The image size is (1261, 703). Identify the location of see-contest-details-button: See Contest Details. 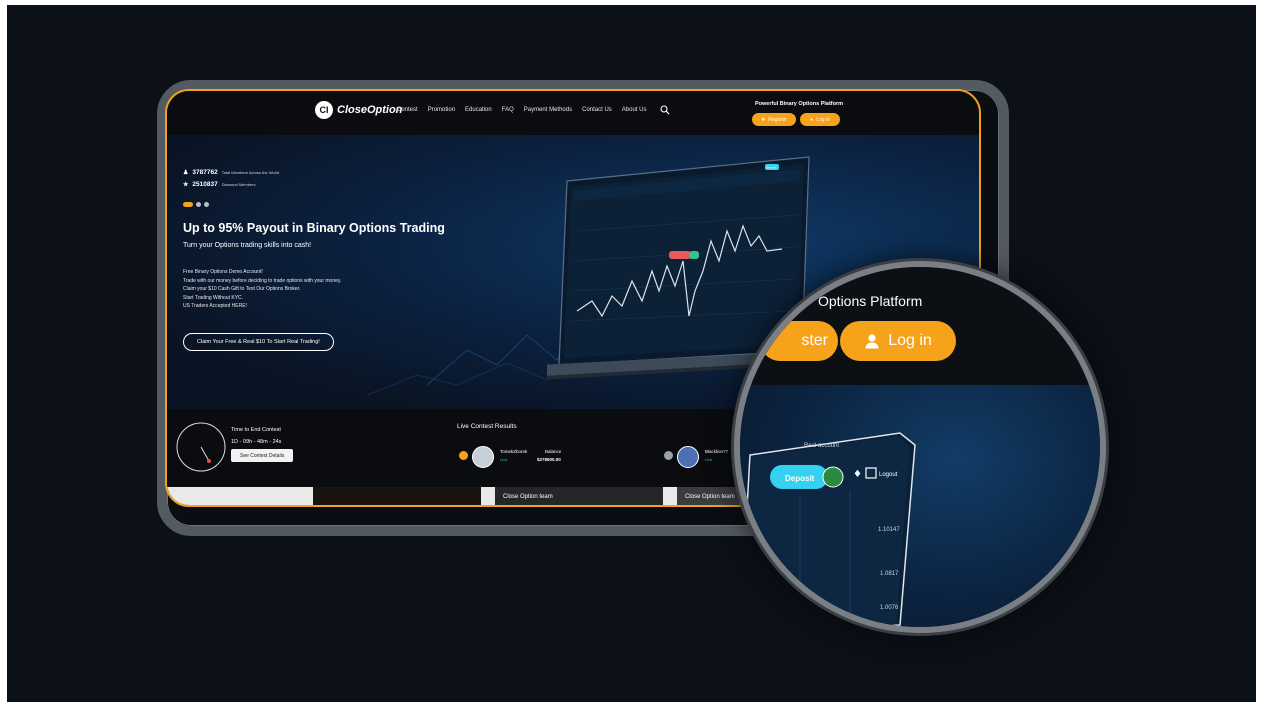
(262, 455).